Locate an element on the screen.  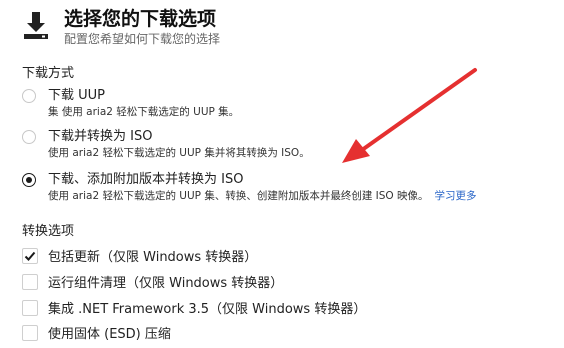
option-label: 下载并转换为 ISO is located at coordinates (100, 136).